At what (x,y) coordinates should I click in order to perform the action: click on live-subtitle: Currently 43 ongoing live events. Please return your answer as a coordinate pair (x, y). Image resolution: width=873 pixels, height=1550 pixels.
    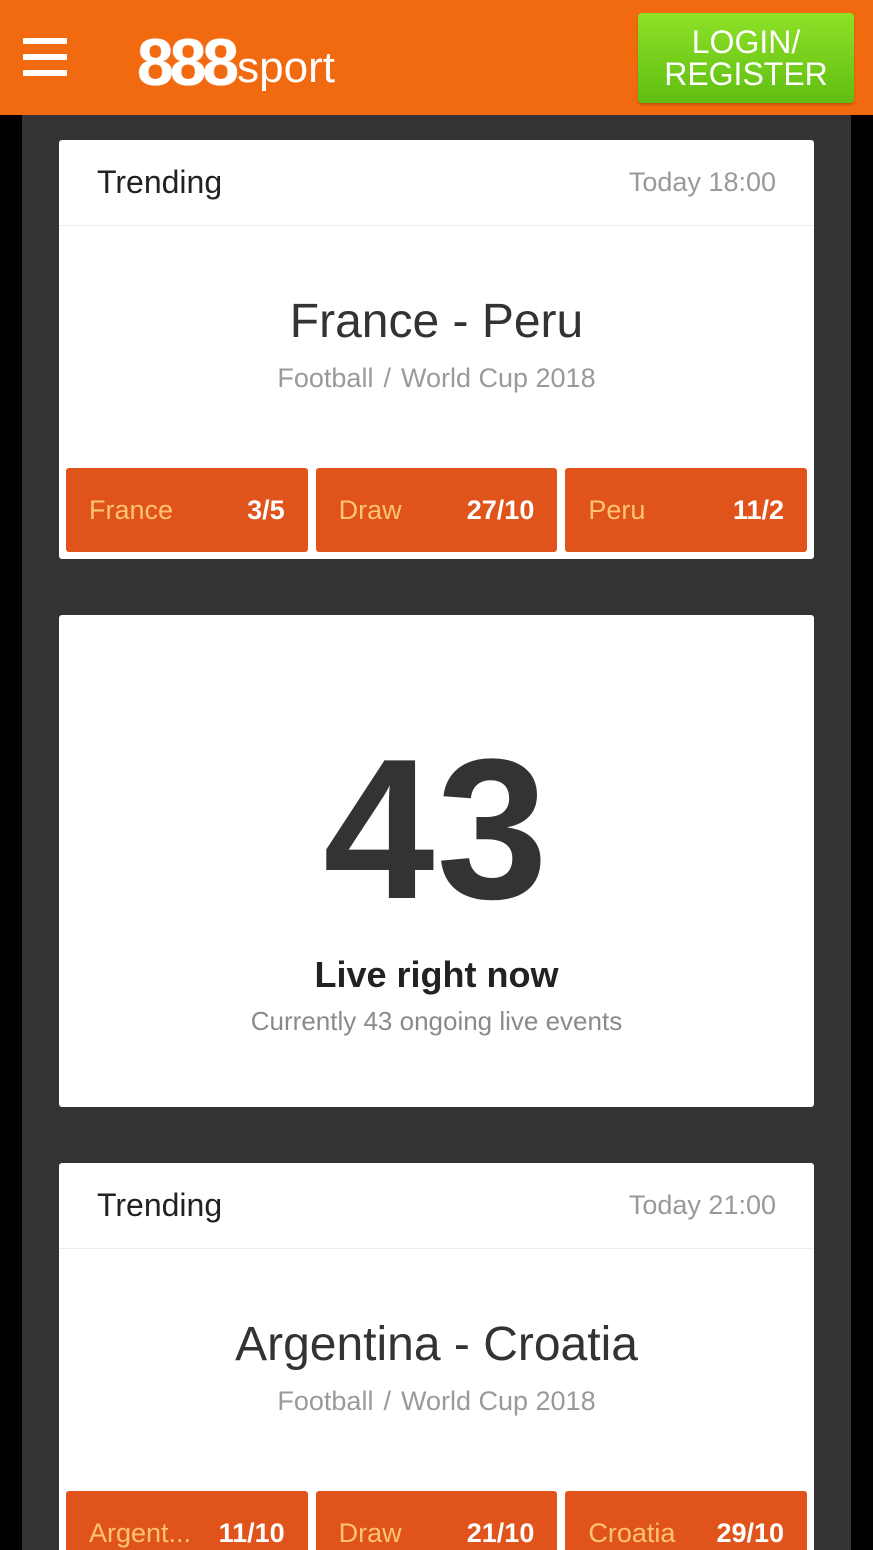
    Looking at the image, I should click on (436, 1021).